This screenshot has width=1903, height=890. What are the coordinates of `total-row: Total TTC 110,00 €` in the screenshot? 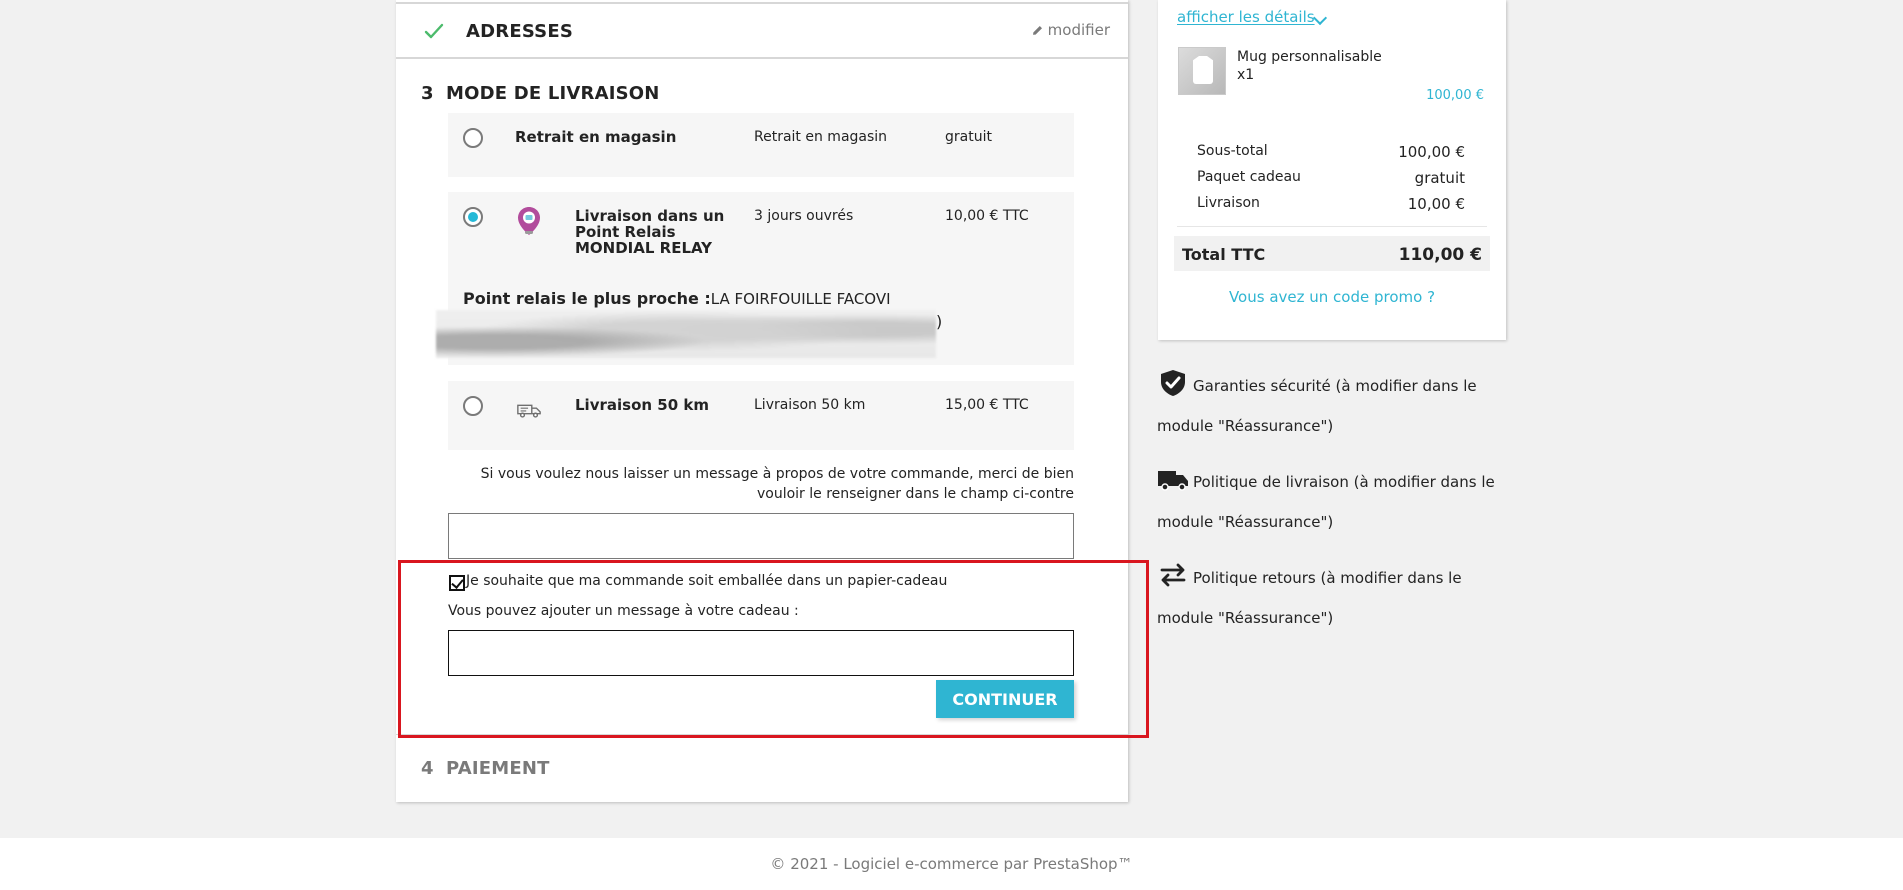 It's located at (1332, 253).